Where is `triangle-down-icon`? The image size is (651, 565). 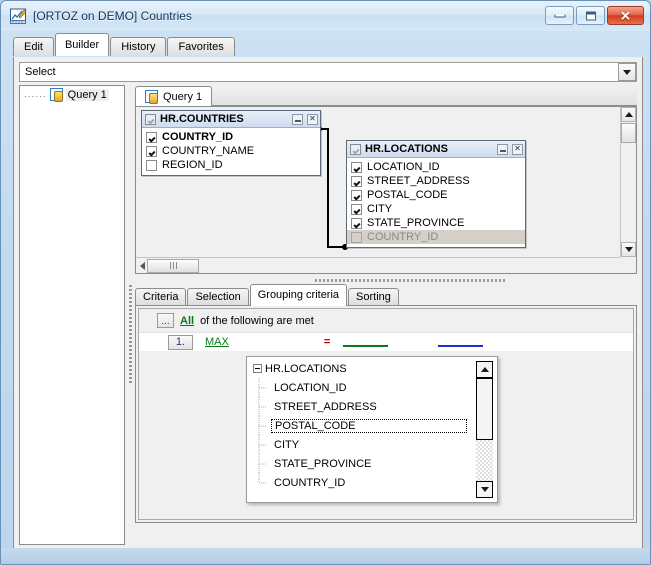 triangle-down-icon is located at coordinates (484, 489).